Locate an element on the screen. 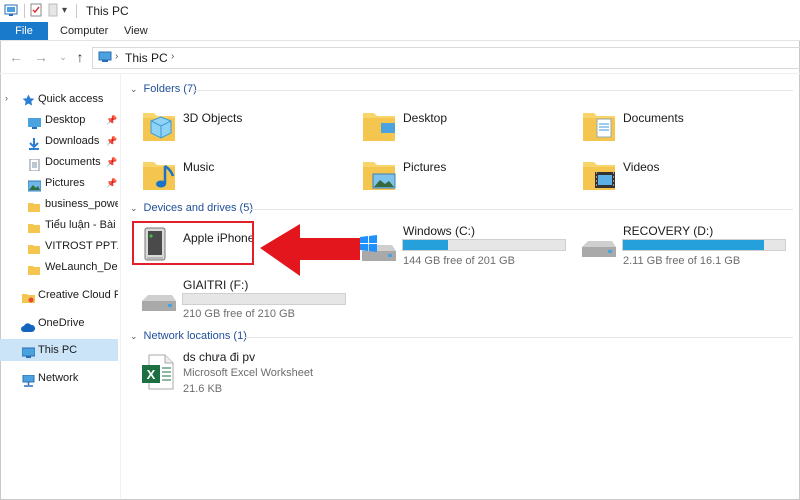  customize-toolbar-icon: ▾ is located at coordinates (64, 10).